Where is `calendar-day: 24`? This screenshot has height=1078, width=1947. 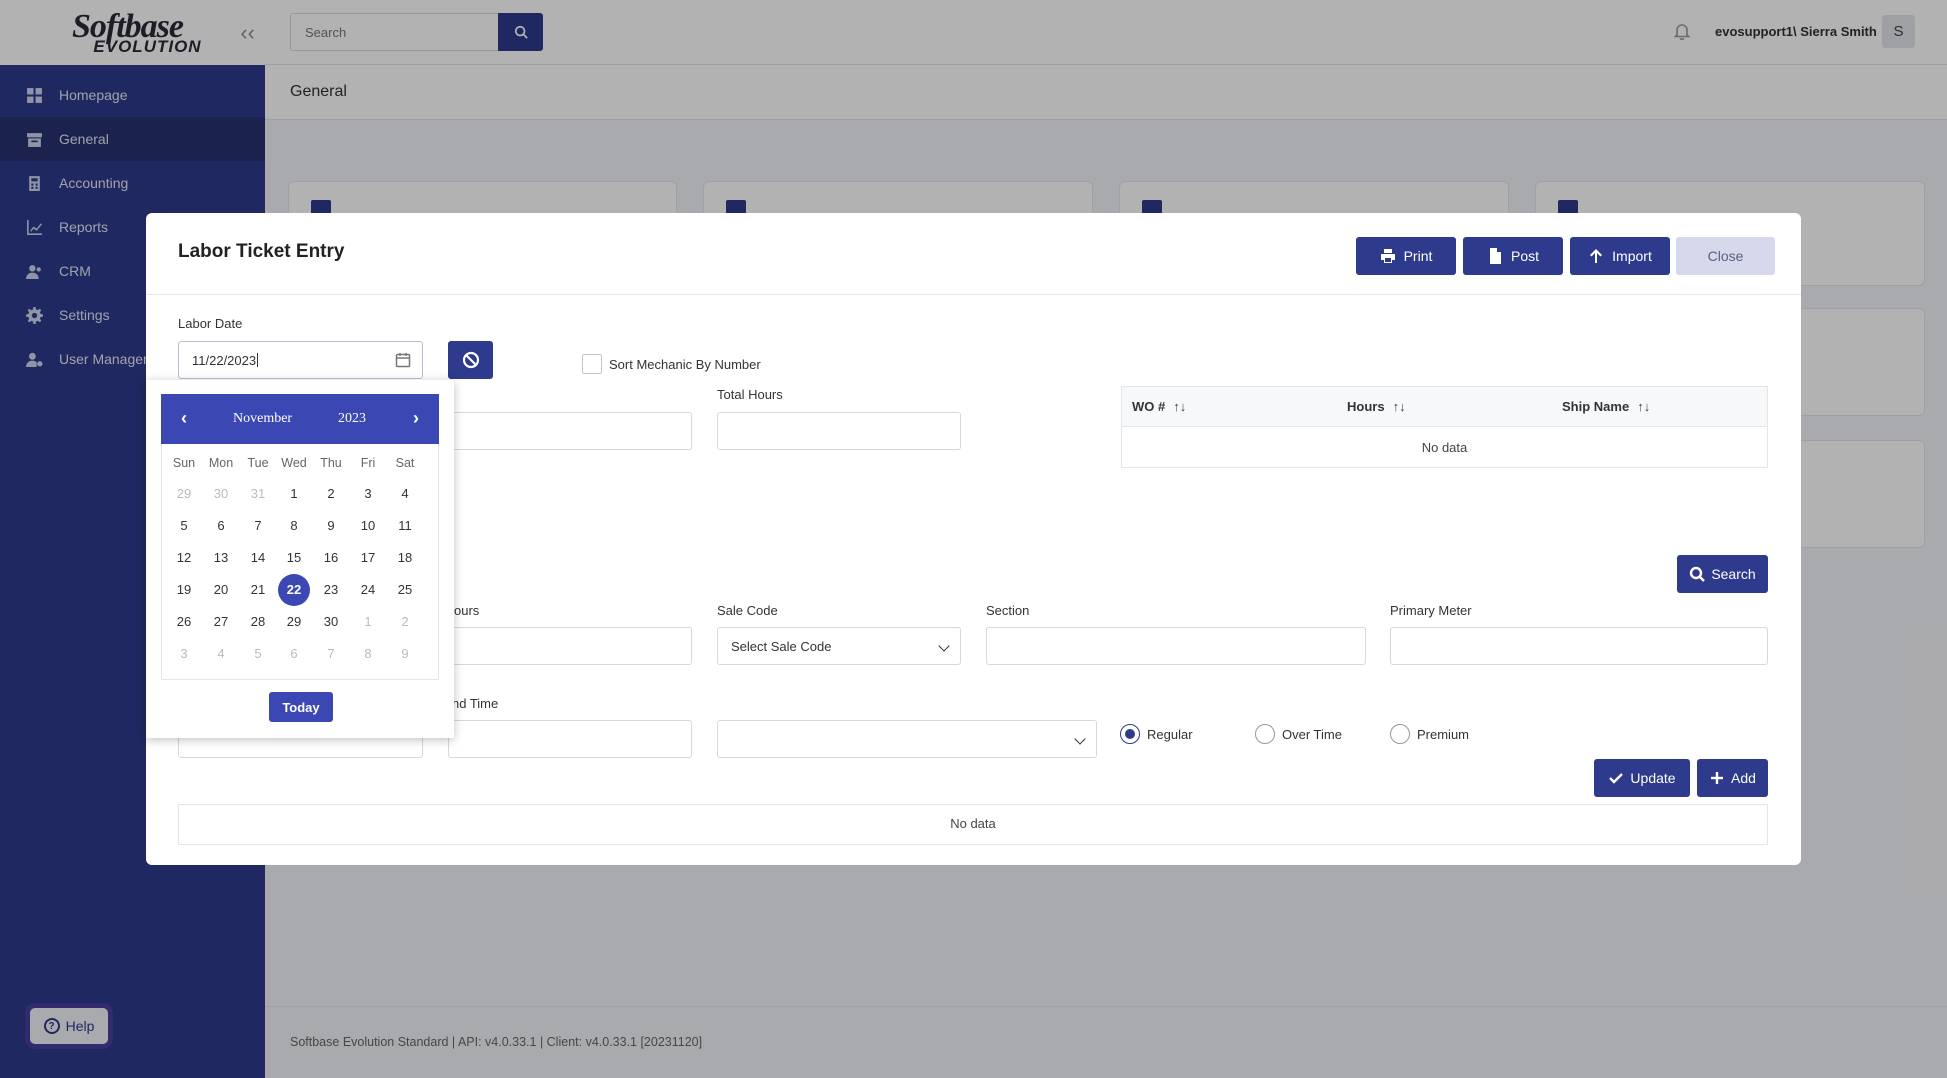 calendar-day: 24 is located at coordinates (368, 590).